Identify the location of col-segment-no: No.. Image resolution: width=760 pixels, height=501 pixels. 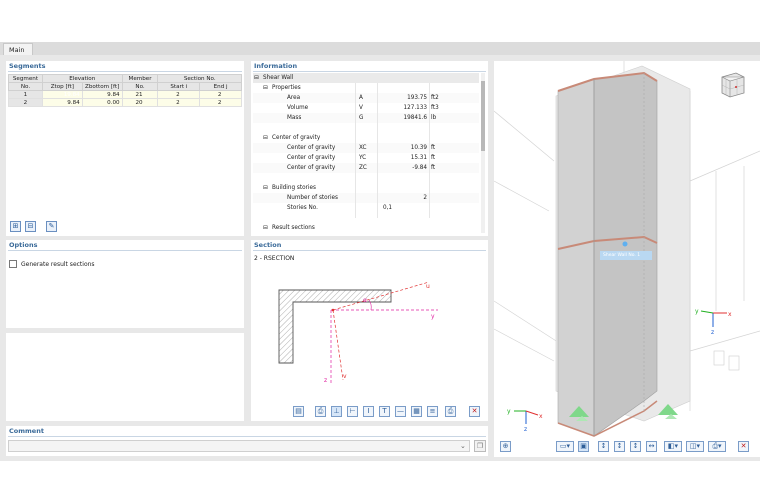
(25, 86).